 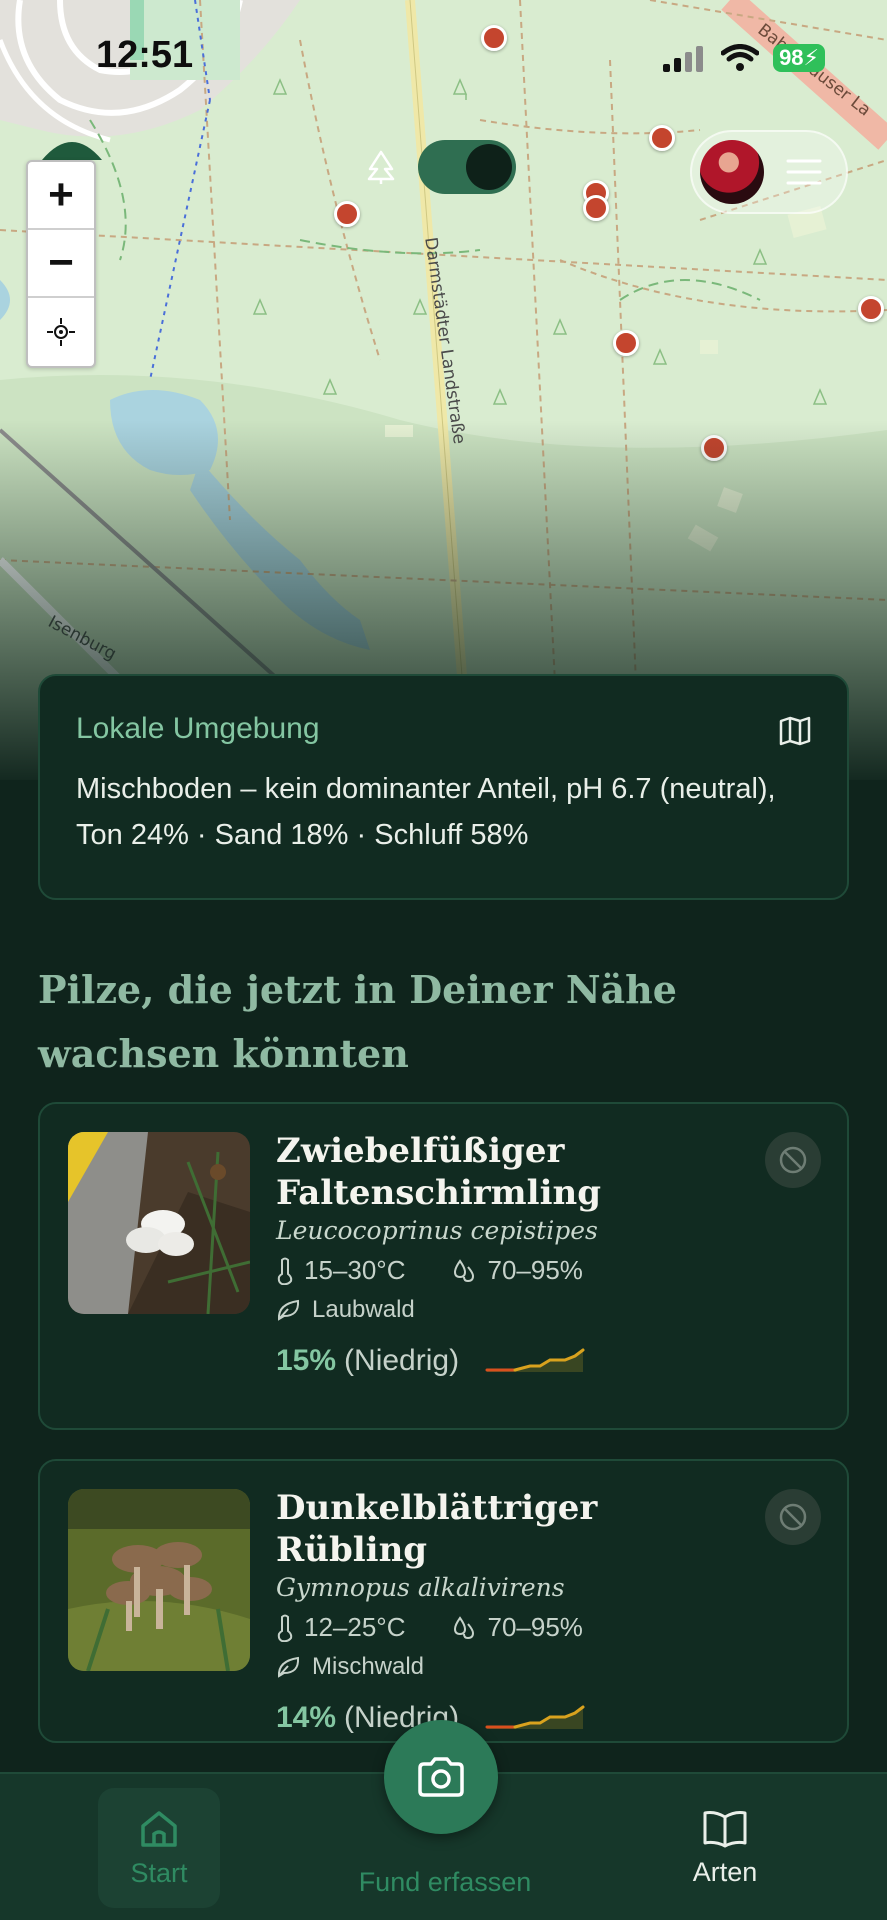 I want to click on zoom-in-button: +, so click(x=61, y=196).